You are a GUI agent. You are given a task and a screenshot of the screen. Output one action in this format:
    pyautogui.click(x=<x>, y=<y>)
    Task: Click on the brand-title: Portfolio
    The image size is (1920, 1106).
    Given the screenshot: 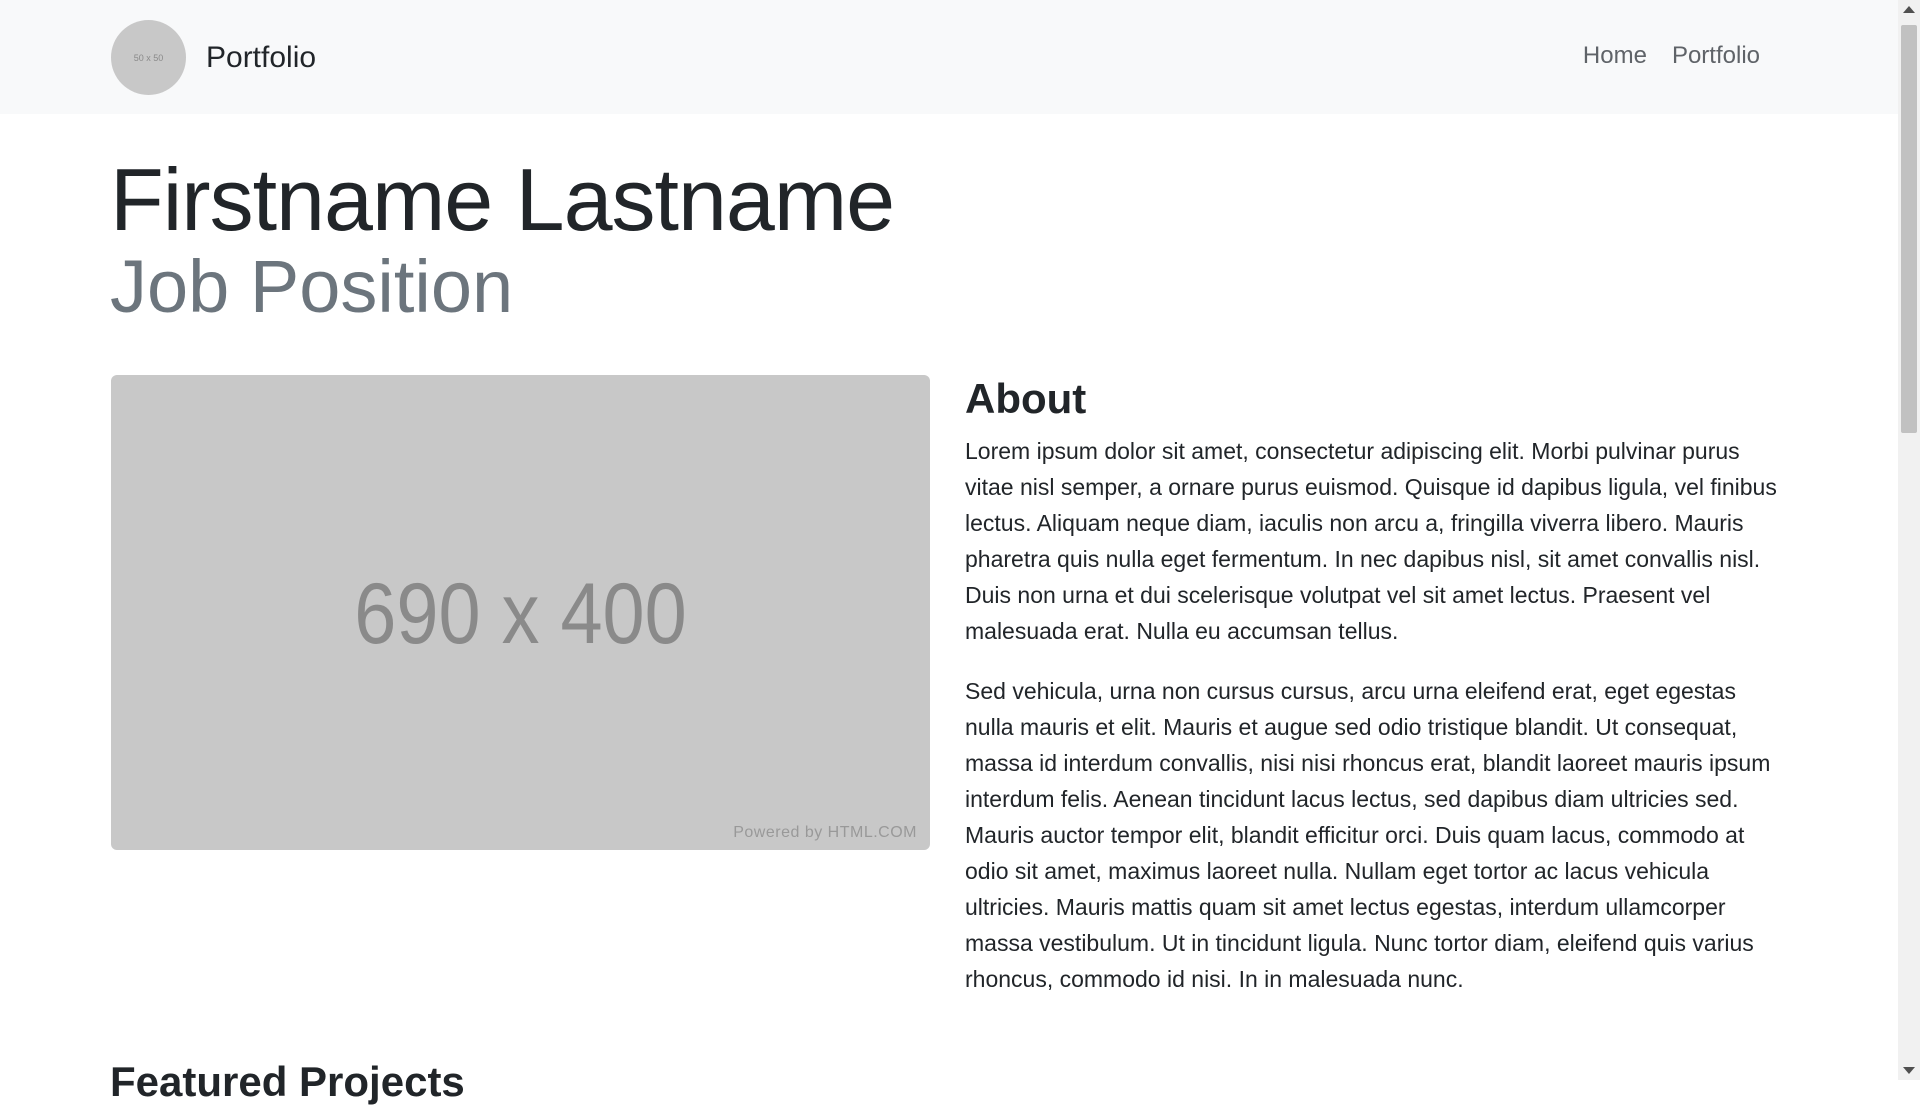 What is the action you would take?
    pyautogui.click(x=261, y=58)
    